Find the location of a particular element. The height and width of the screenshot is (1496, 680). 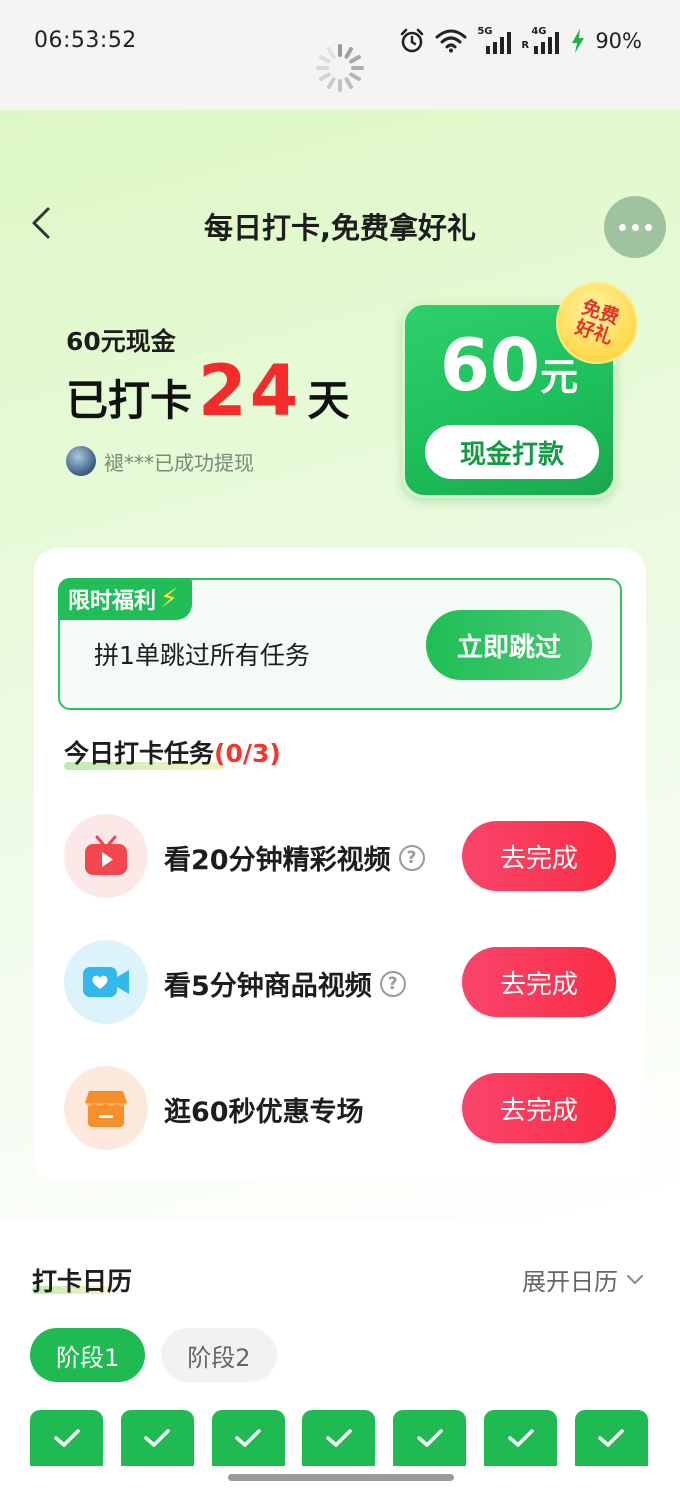

expand-calendar-button: 展开日历 is located at coordinates (583, 1279).